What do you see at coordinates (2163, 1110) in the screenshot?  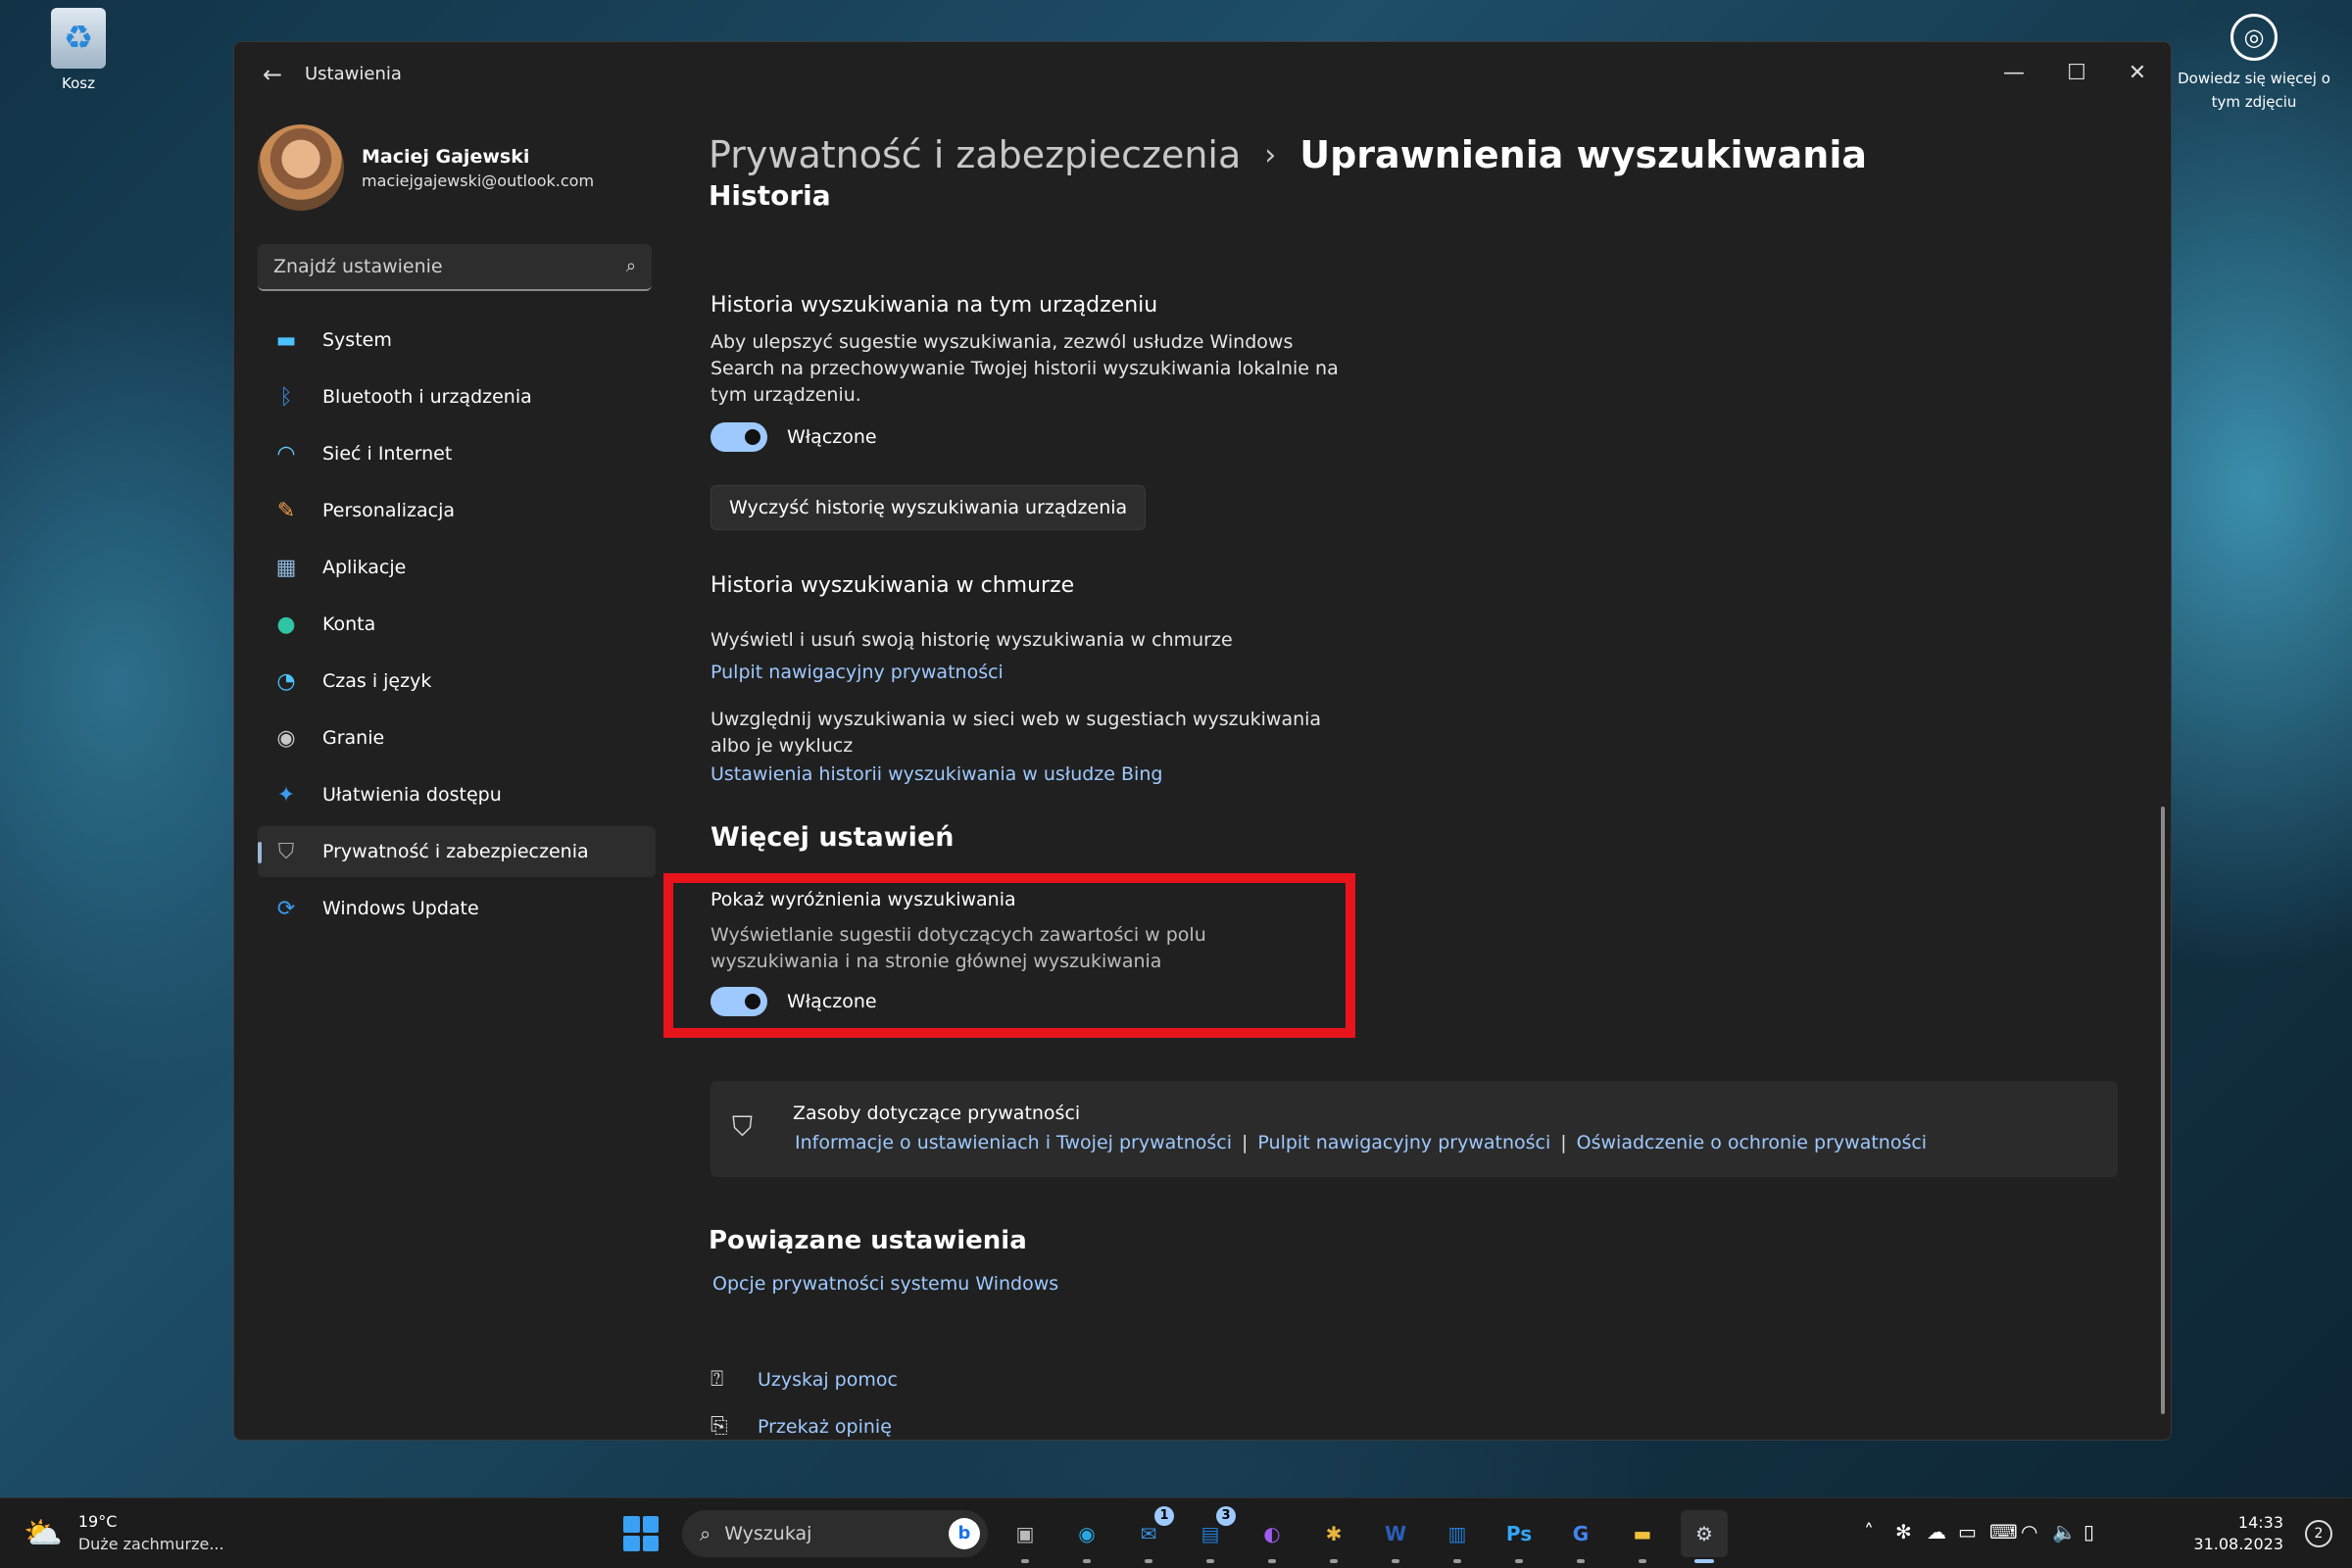 I see `scrollbar` at bounding box center [2163, 1110].